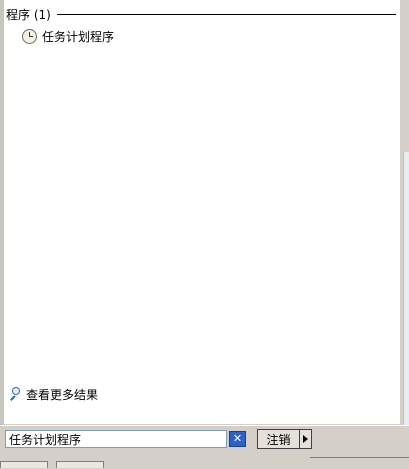 Image resolution: width=409 pixels, height=469 pixels. I want to click on logoff-button: 注销, so click(278, 439).